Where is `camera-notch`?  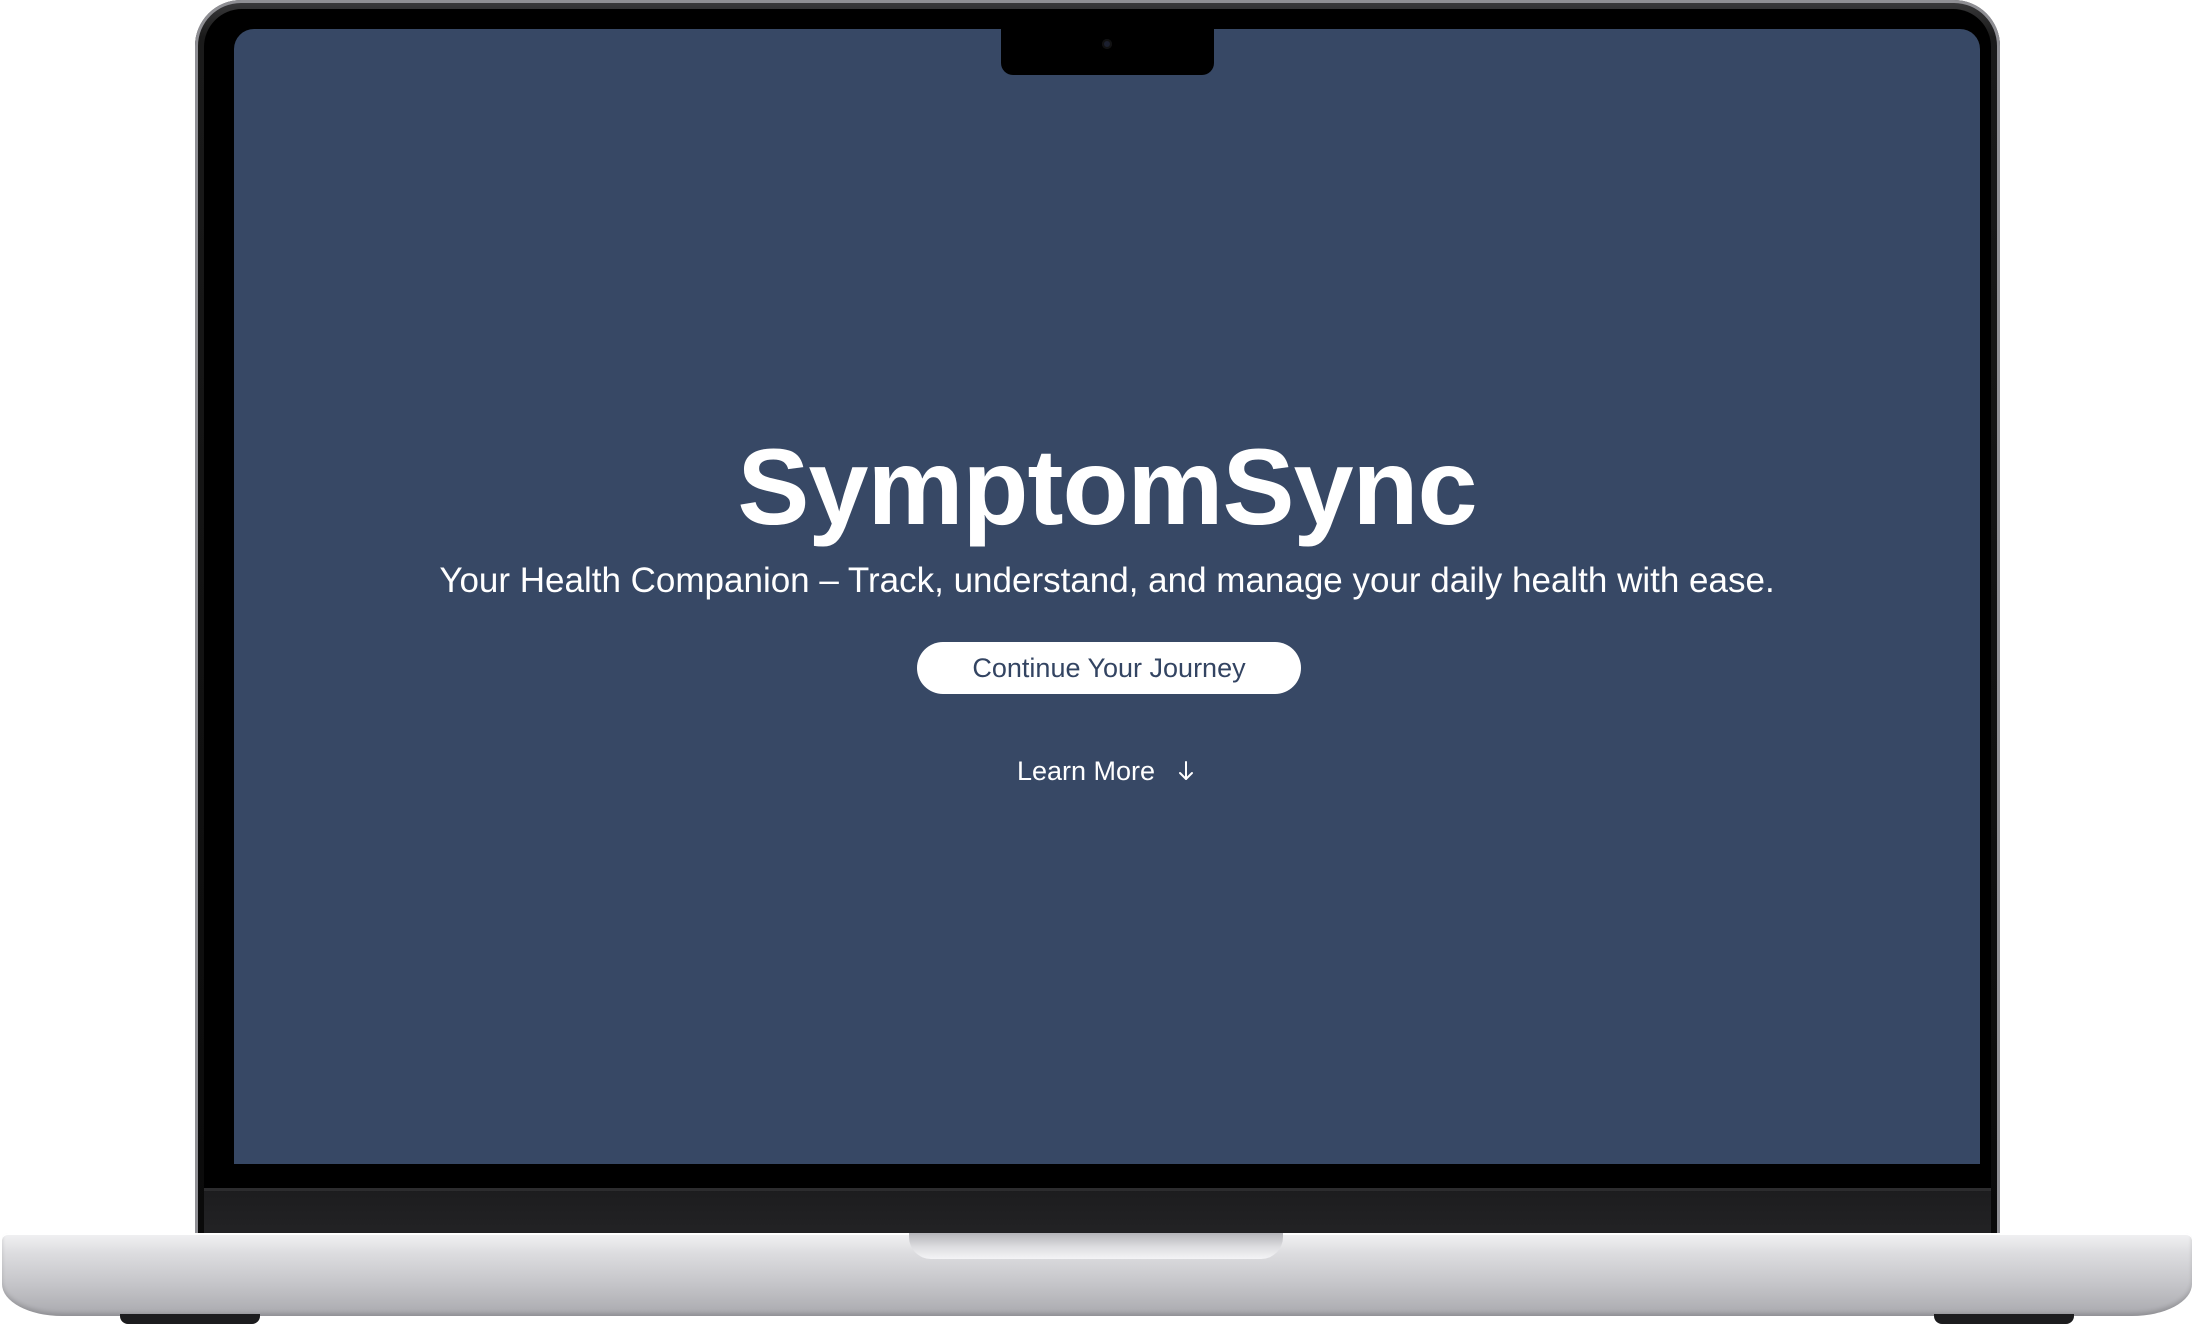
camera-notch is located at coordinates (1107, 51).